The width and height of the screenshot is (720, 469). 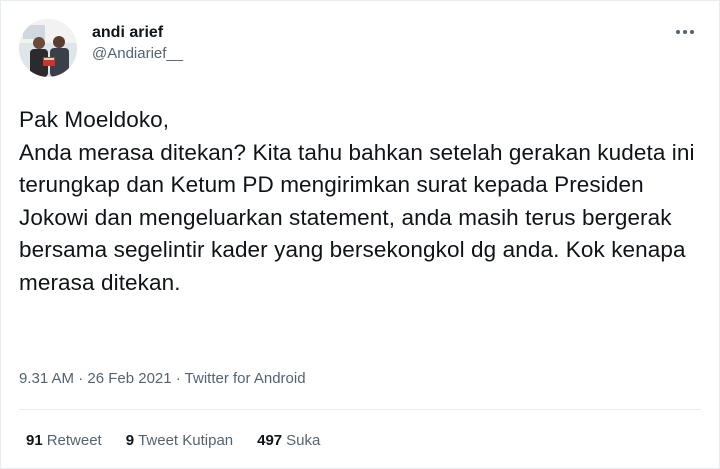 I want to click on quote-tweet-count: 9 Tweet Kutipan, so click(x=179, y=441).